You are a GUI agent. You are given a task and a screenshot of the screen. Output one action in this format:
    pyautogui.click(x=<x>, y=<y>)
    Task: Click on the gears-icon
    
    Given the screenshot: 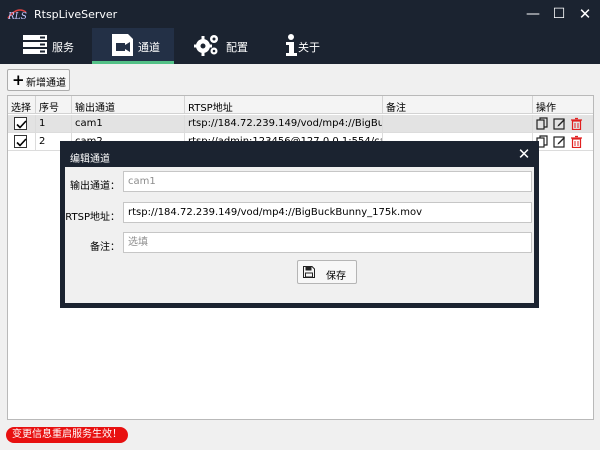 What is the action you would take?
    pyautogui.click(x=206, y=45)
    